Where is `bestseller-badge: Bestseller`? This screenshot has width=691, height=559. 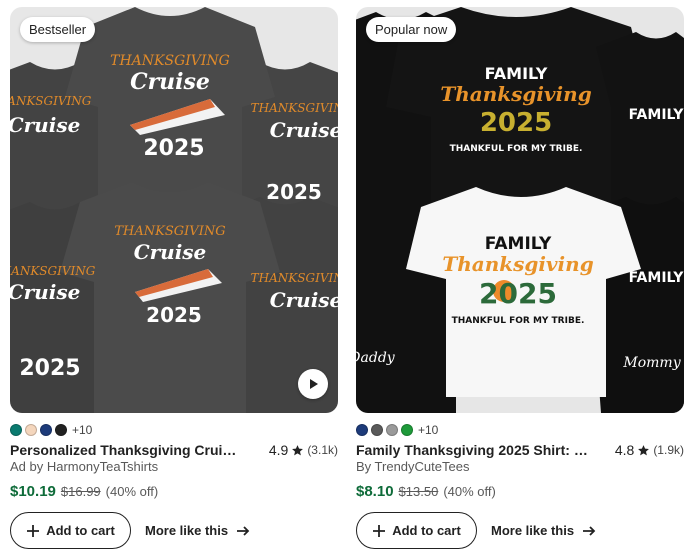
bestseller-badge: Bestseller is located at coordinates (58, 29).